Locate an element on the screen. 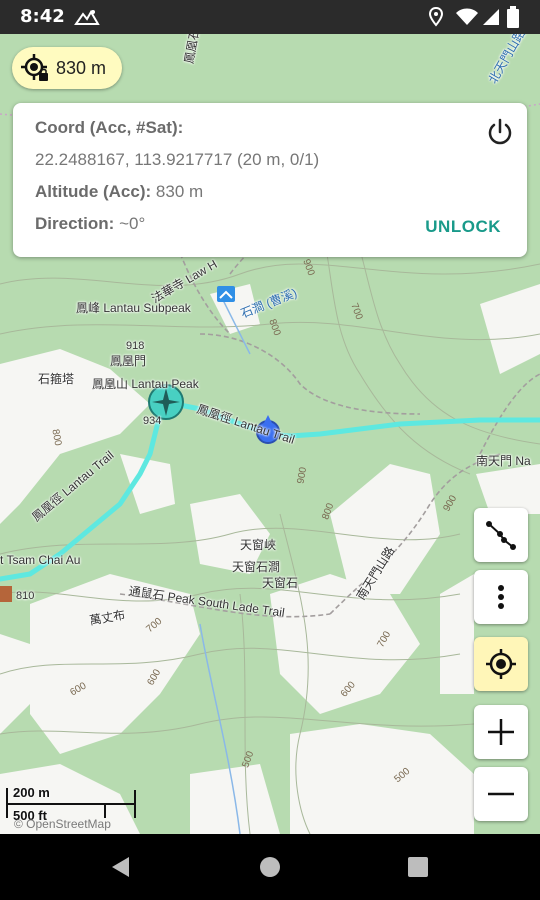 This screenshot has width=540, height=900. wifi-icon is located at coordinates (467, 17).